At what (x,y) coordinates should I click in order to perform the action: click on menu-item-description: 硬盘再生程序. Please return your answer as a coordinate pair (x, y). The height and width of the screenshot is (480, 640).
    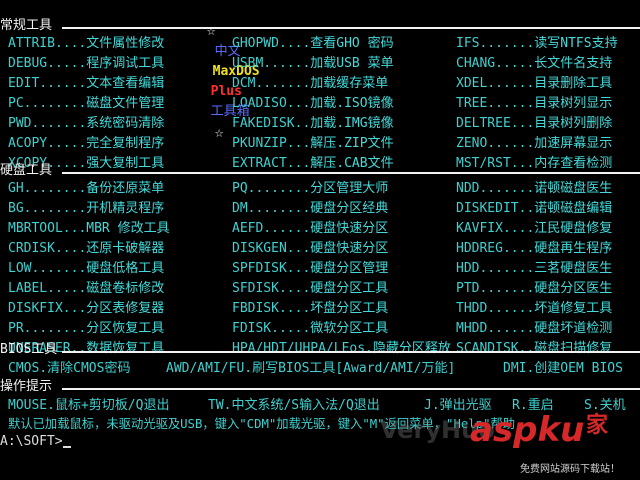
    Looking at the image, I should click on (573, 248).